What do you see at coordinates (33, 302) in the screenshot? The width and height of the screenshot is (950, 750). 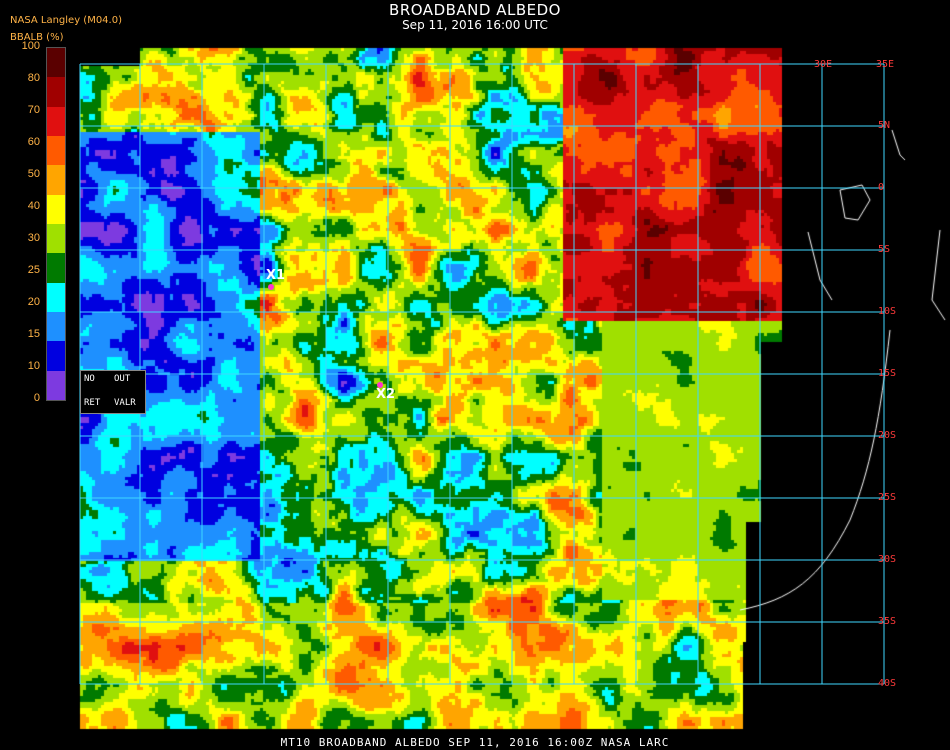 I see `legend-tick-label: 20` at bounding box center [33, 302].